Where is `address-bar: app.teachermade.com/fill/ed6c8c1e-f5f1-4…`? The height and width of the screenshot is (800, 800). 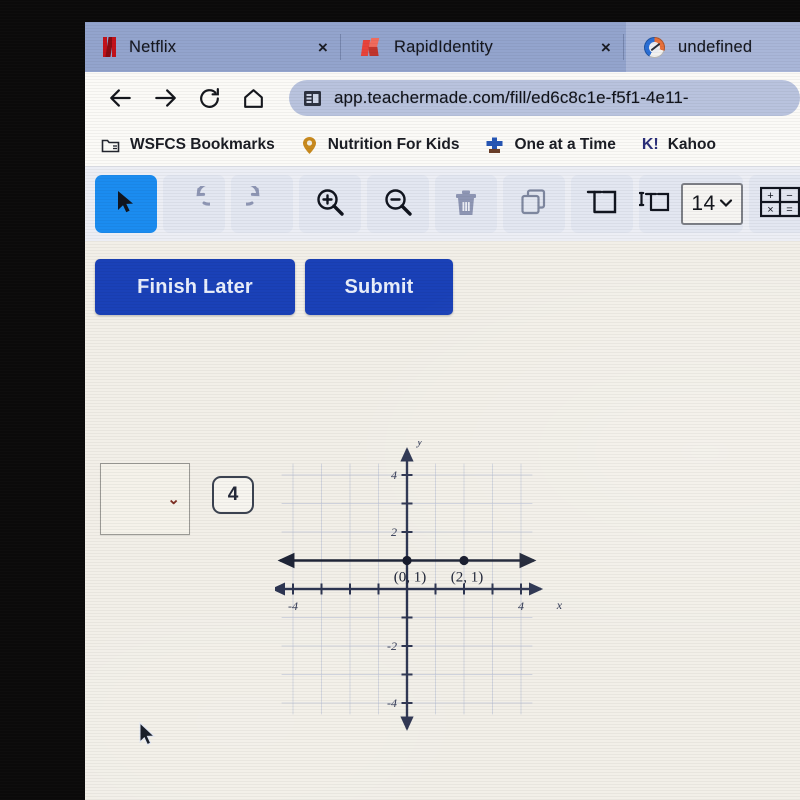
address-bar: app.teachermade.com/fill/ed6c8c1e-f5f1-4… is located at coordinates (544, 98).